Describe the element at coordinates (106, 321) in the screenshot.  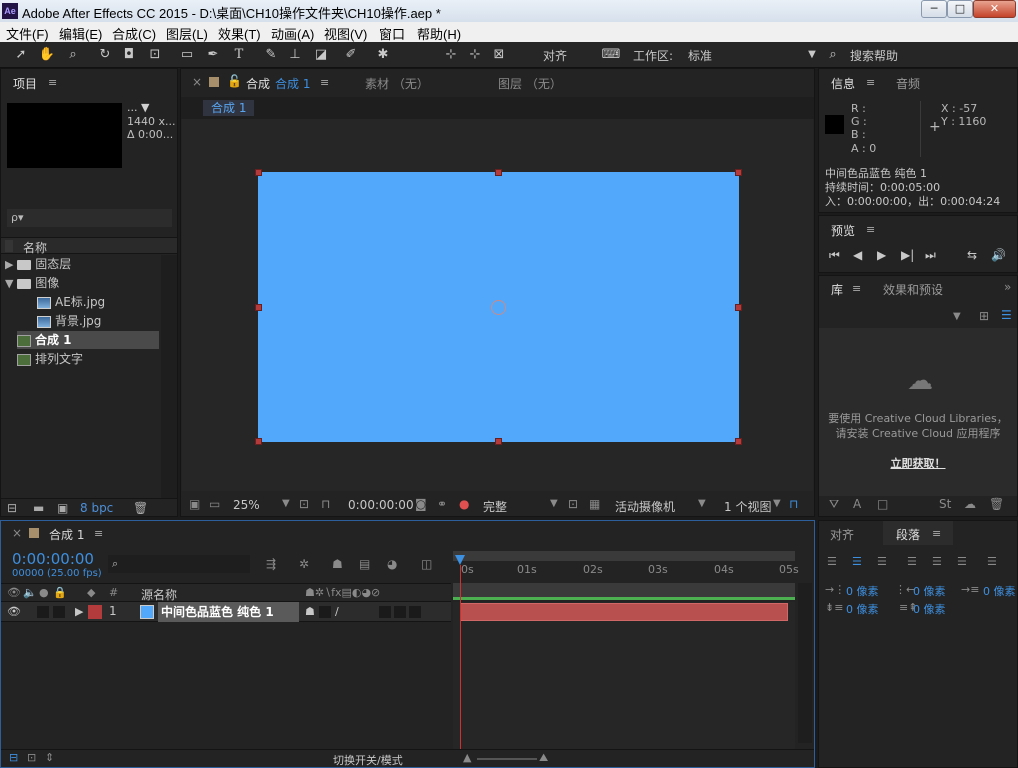
I see `list-item: 背景.jpg` at that location.